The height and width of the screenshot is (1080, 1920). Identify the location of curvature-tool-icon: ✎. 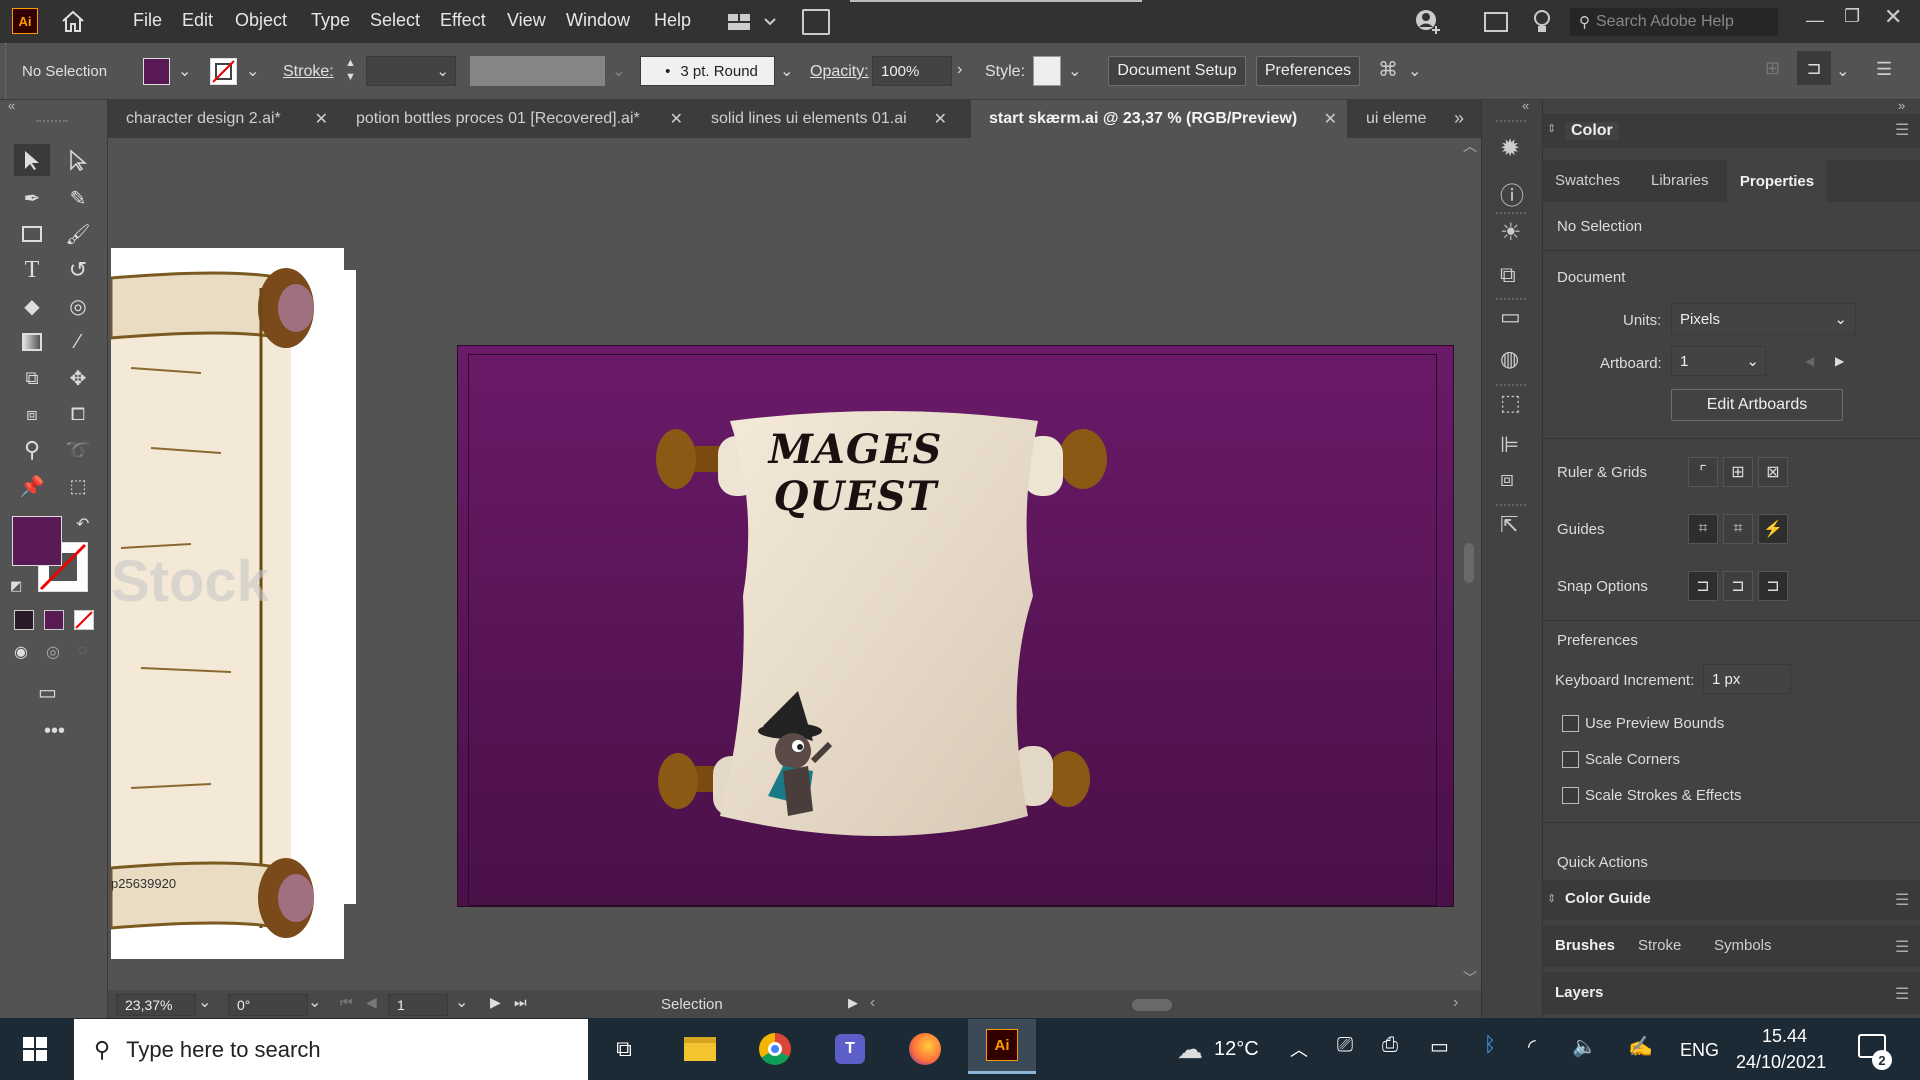
(78, 198).